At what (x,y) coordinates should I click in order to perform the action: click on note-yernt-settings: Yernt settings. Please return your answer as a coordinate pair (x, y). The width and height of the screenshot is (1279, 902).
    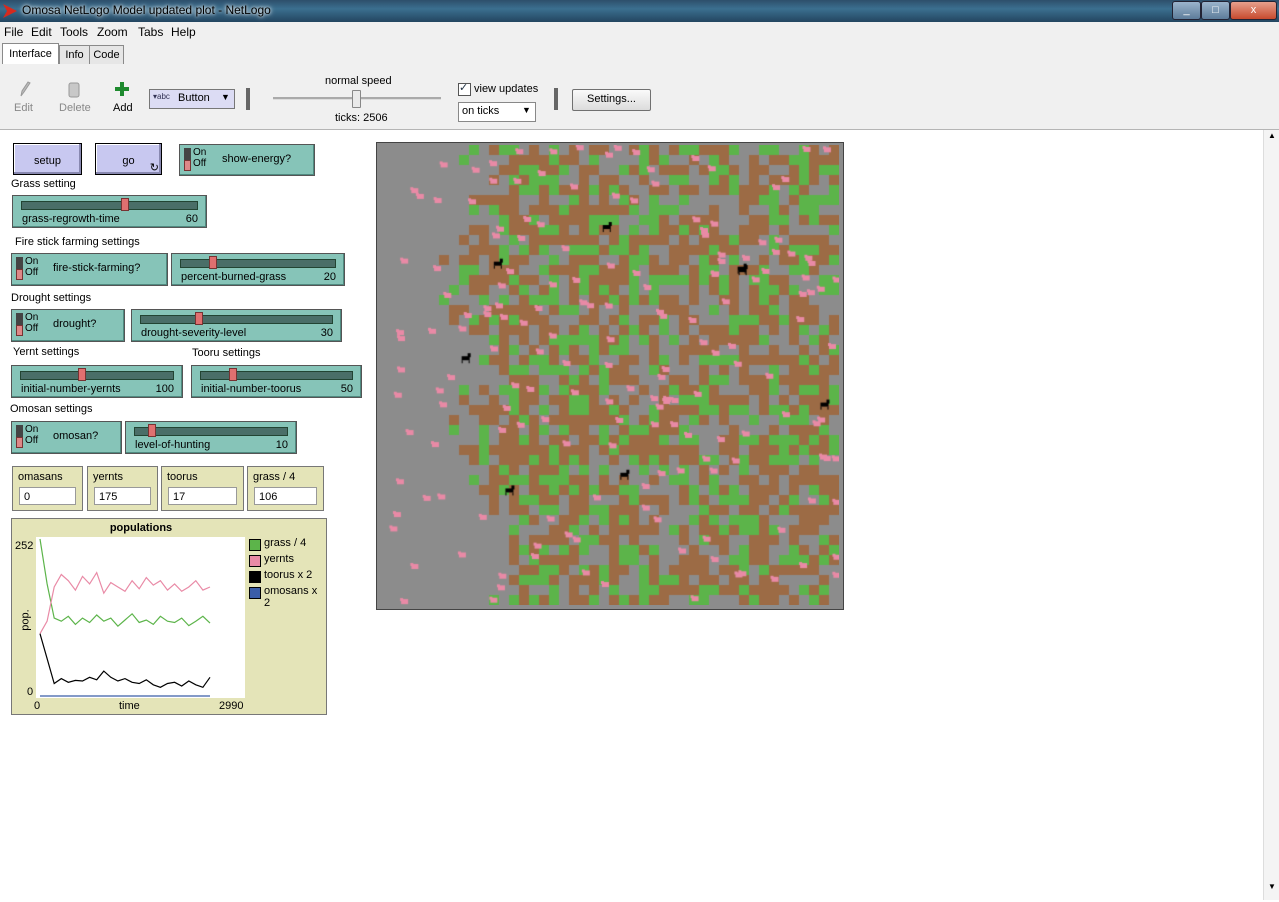
    Looking at the image, I should click on (46, 352).